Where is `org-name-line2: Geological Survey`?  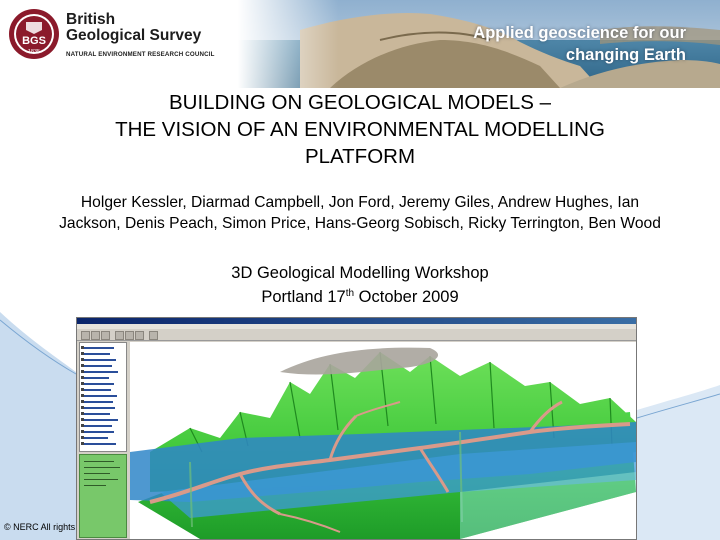
org-name-line2: Geological Survey is located at coordinates (134, 35).